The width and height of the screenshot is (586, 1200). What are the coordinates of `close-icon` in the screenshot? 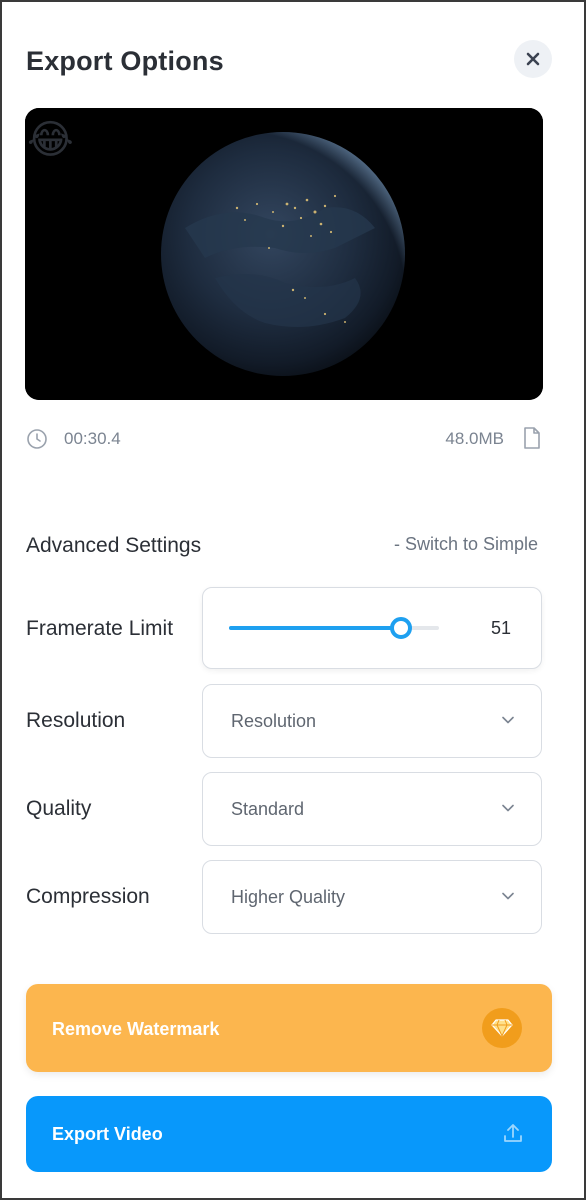 It's located at (533, 59).